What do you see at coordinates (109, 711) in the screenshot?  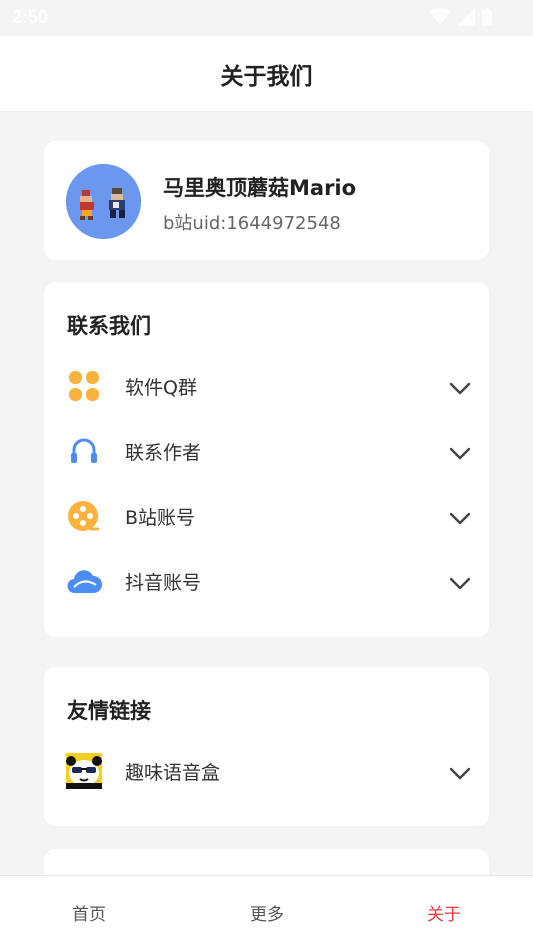 I see `links-title: 友情链接` at bounding box center [109, 711].